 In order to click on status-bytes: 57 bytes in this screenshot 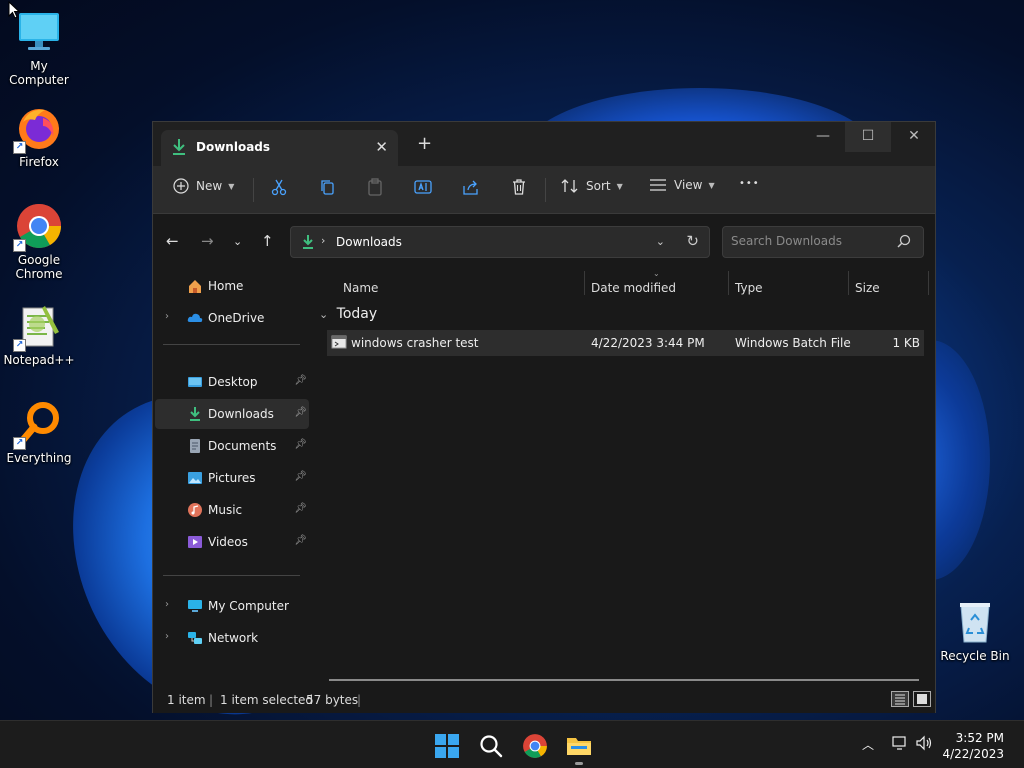, I will do `click(332, 700)`.